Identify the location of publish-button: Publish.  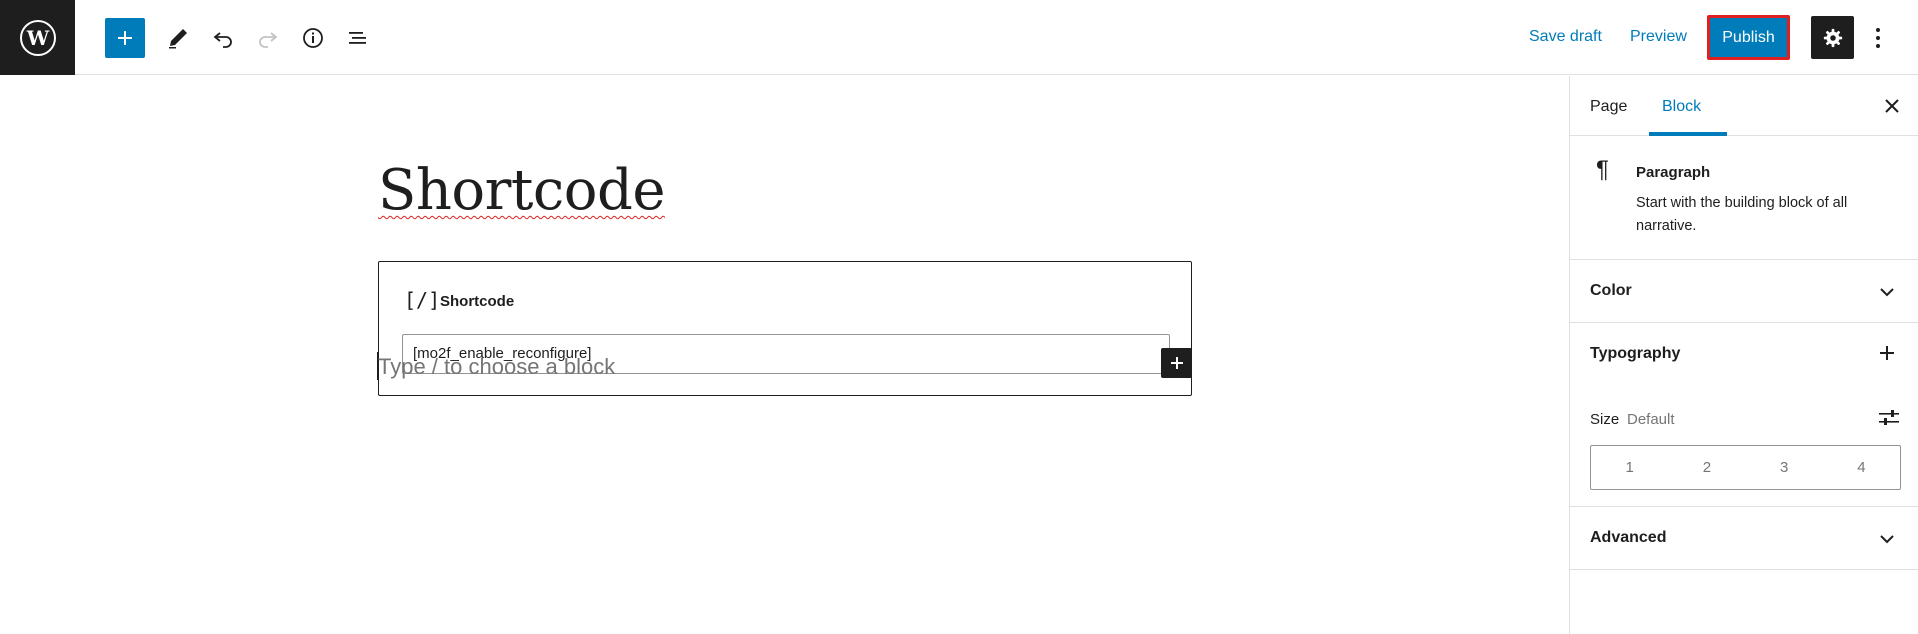
(1748, 37).